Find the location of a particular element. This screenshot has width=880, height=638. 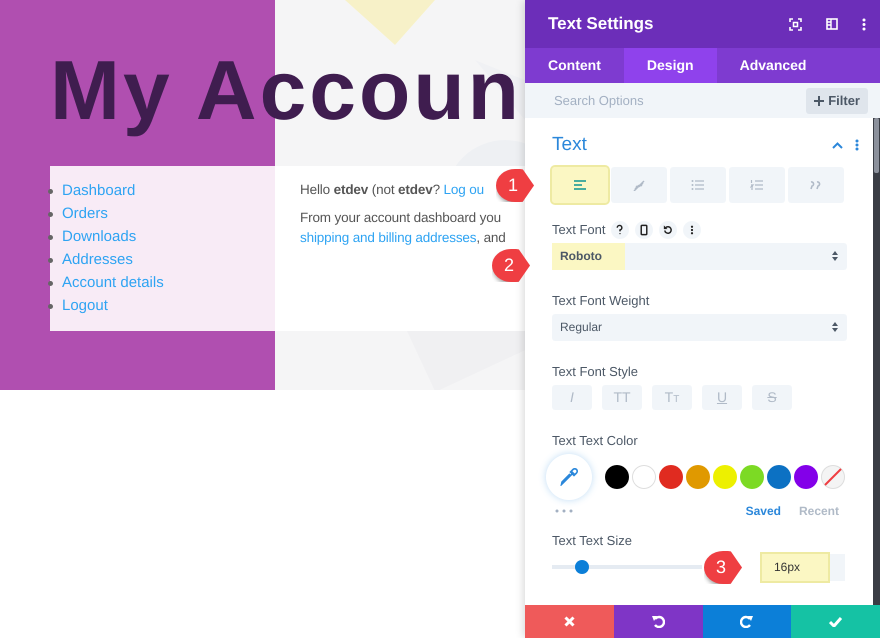

sidebar-layout-icon is located at coordinates (832, 24).